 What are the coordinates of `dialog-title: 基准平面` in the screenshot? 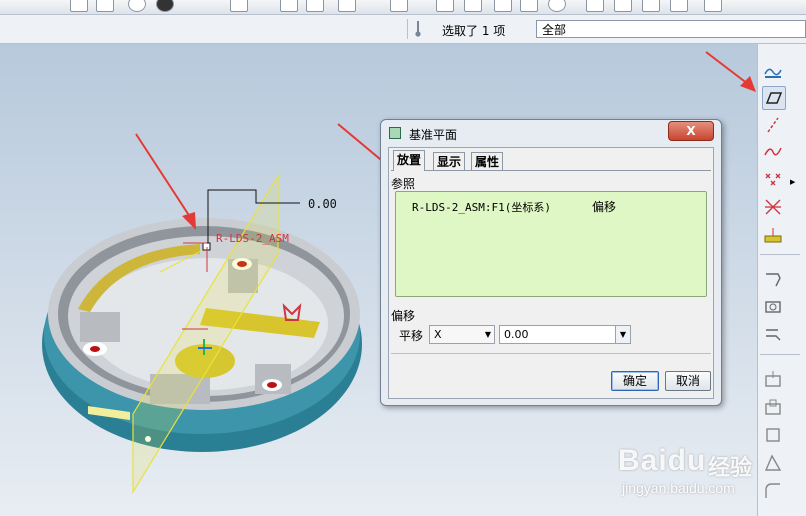 It's located at (433, 135).